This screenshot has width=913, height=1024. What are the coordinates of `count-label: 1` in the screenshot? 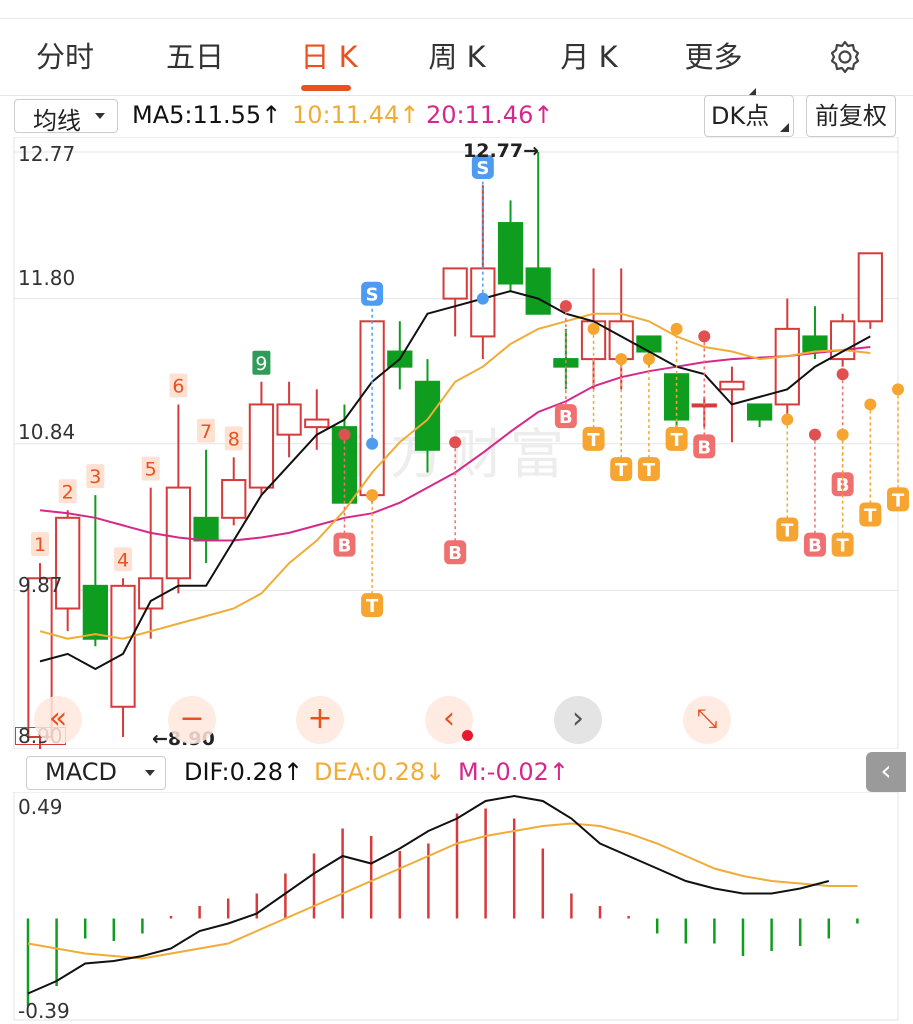 It's located at (40, 545).